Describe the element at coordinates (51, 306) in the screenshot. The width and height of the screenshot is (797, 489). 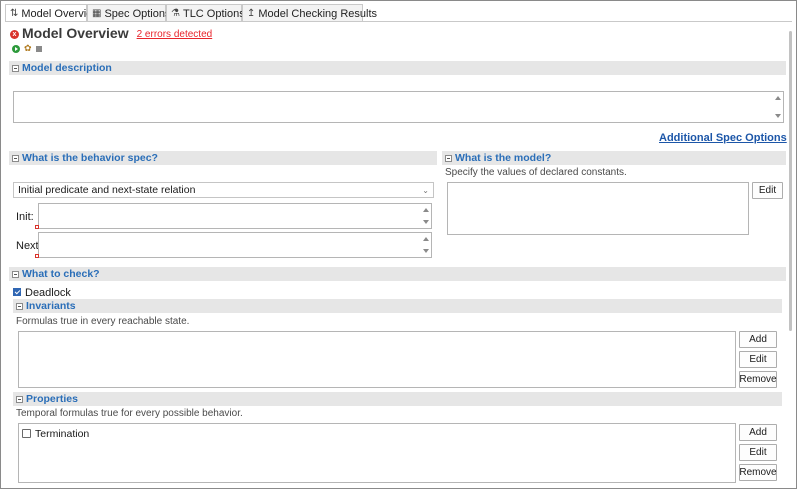
I see `section-title: Invariants` at that location.